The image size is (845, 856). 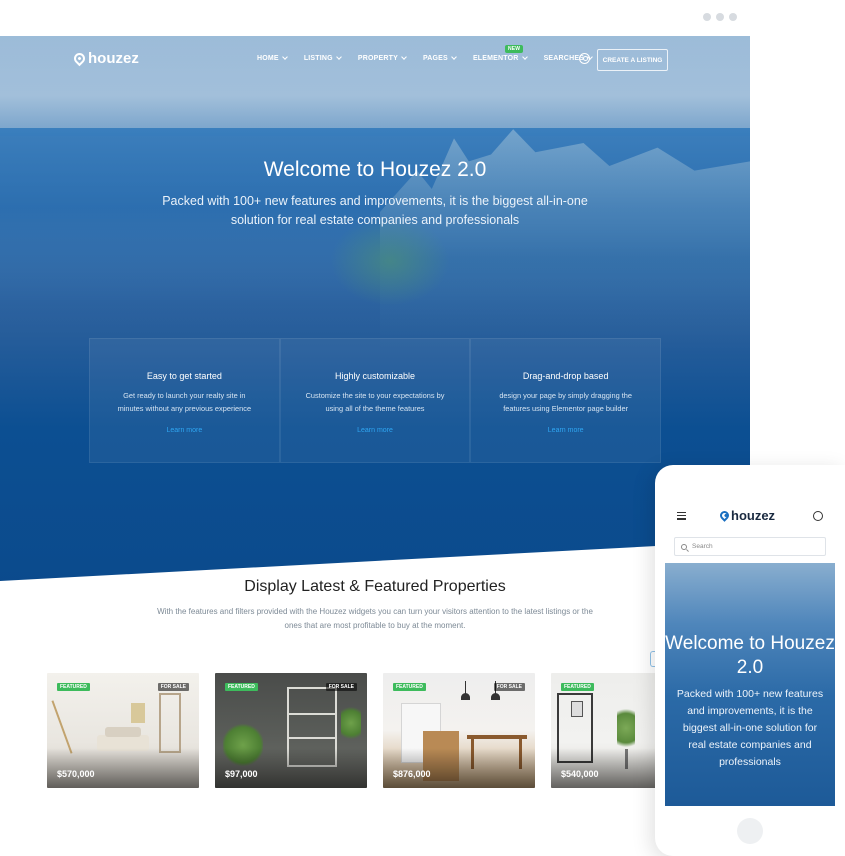 What do you see at coordinates (750, 546) in the screenshot?
I see `mobile-search-input: Search` at bounding box center [750, 546].